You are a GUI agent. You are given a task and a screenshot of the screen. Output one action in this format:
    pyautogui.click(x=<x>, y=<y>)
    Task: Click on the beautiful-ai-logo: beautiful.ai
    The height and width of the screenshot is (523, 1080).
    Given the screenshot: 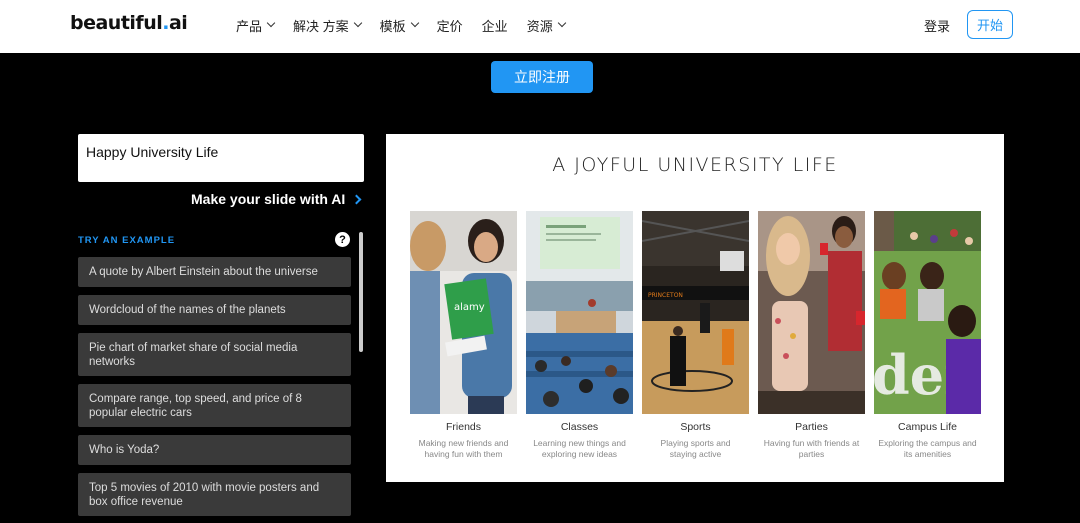 What is the action you would take?
    pyautogui.click(x=129, y=23)
    